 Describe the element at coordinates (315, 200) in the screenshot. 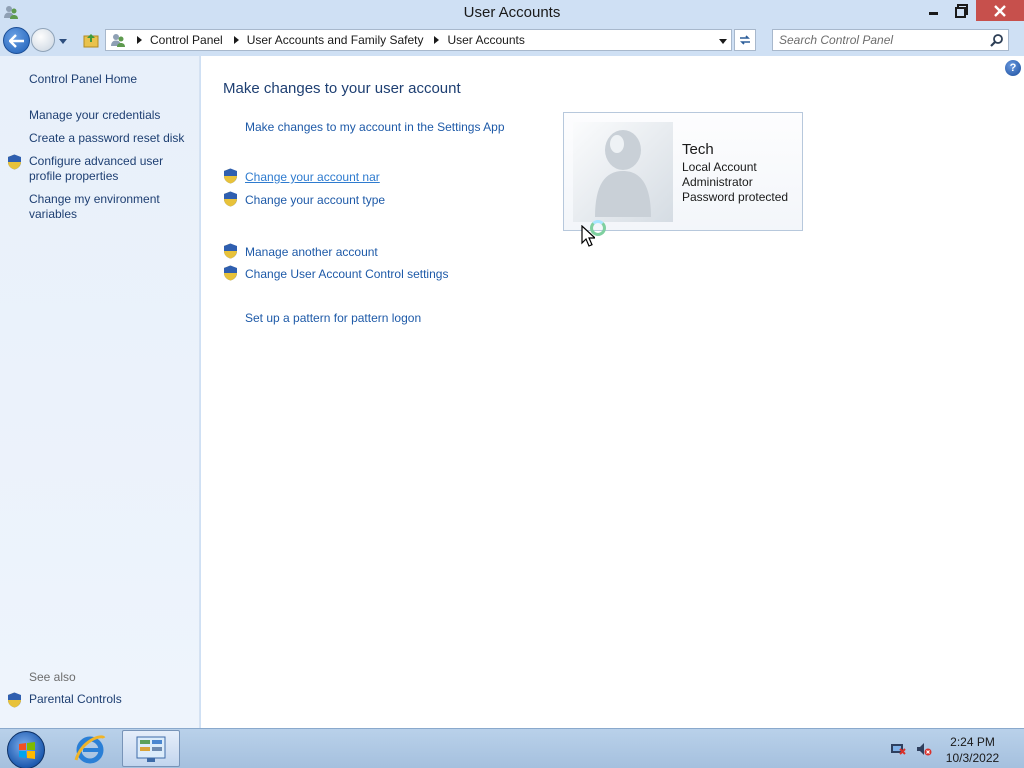

I see `task-change-account-type: Change your account type` at that location.